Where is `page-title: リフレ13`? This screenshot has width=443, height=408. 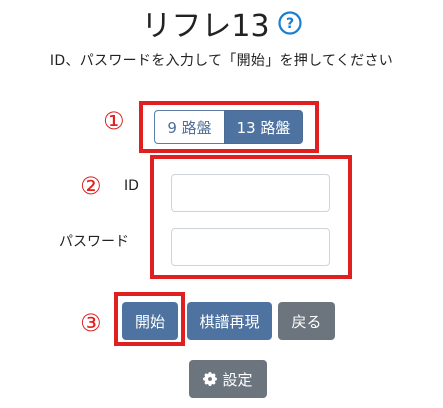
page-title: リフレ13 is located at coordinates (205, 26).